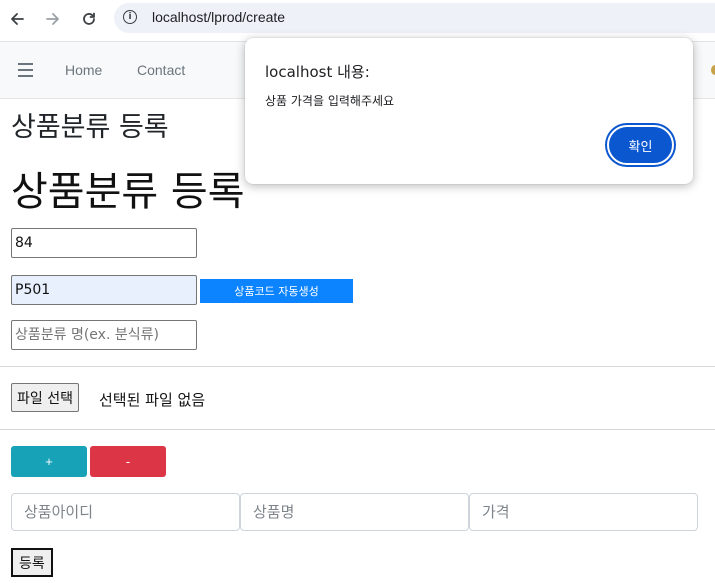 Image resolution: width=715 pixels, height=583 pixels. What do you see at coordinates (128, 461) in the screenshot?
I see `remove-row-button: -` at bounding box center [128, 461].